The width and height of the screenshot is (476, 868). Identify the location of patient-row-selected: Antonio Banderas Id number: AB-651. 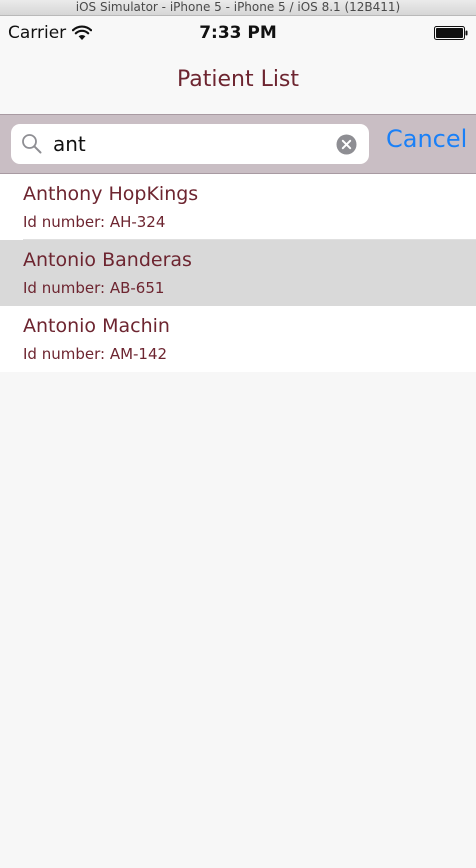
(238, 273).